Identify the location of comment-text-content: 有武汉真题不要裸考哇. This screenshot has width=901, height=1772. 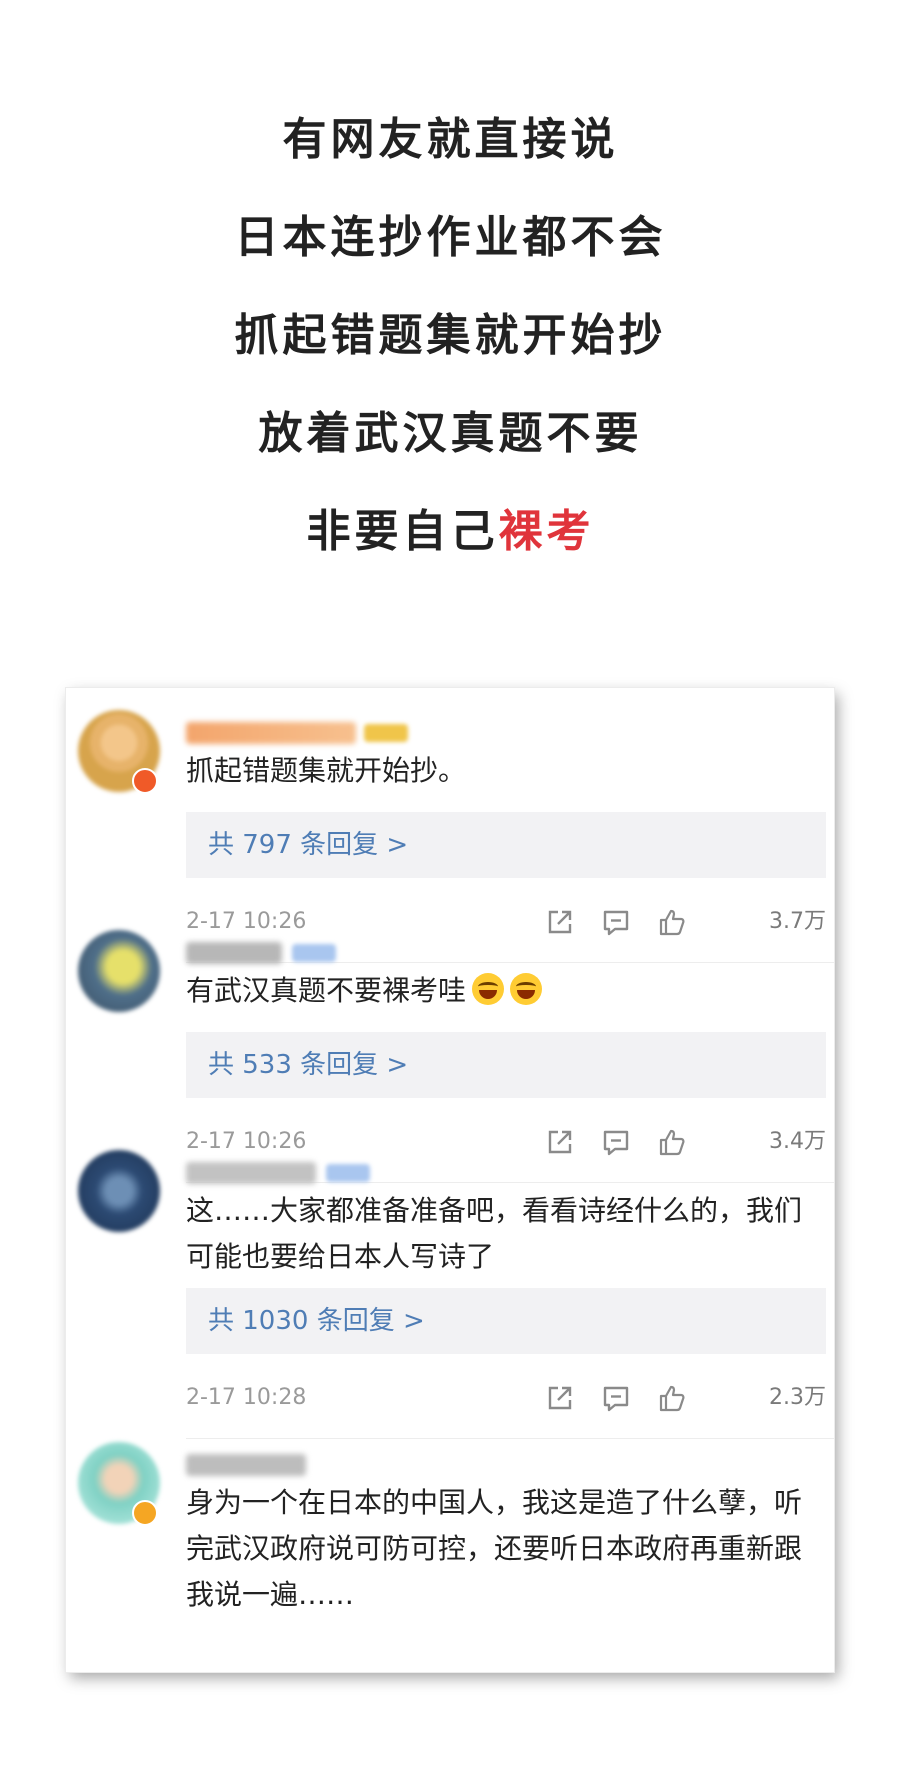
(326, 990).